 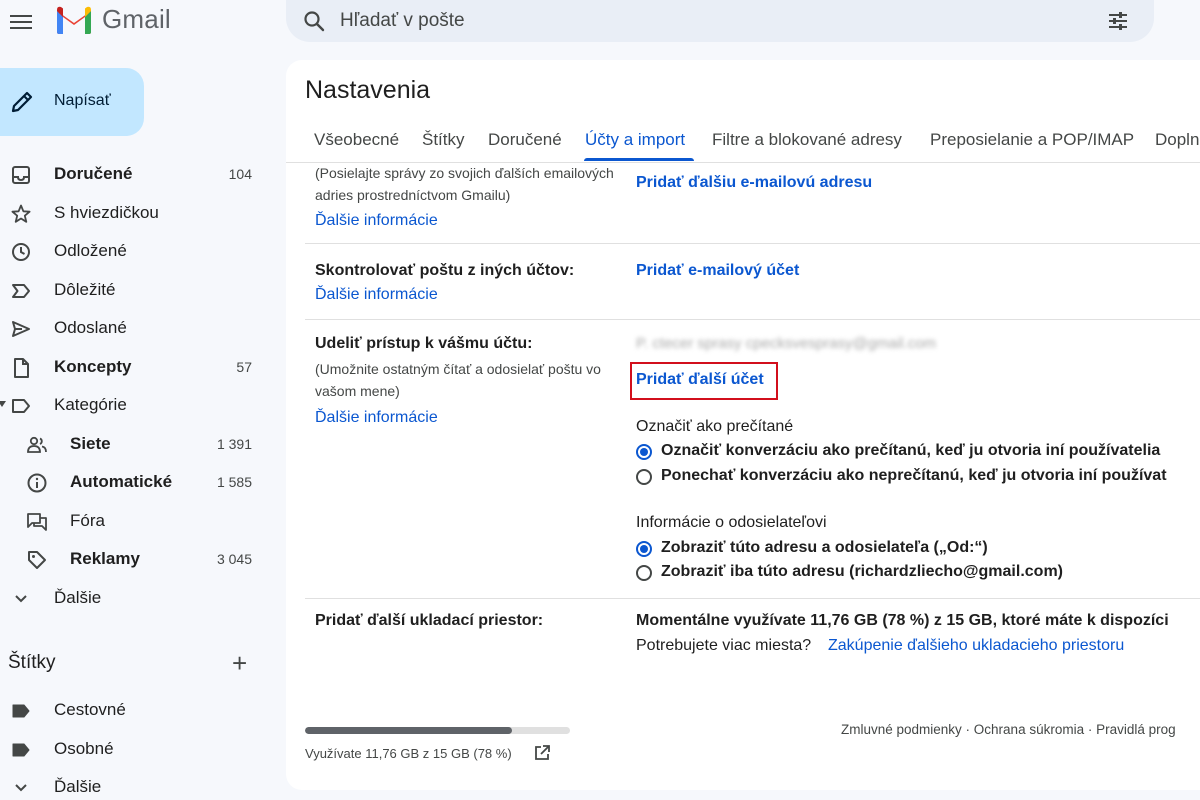 What do you see at coordinates (87, 520) in the screenshot?
I see `sidebar-item-label: Fóra` at bounding box center [87, 520].